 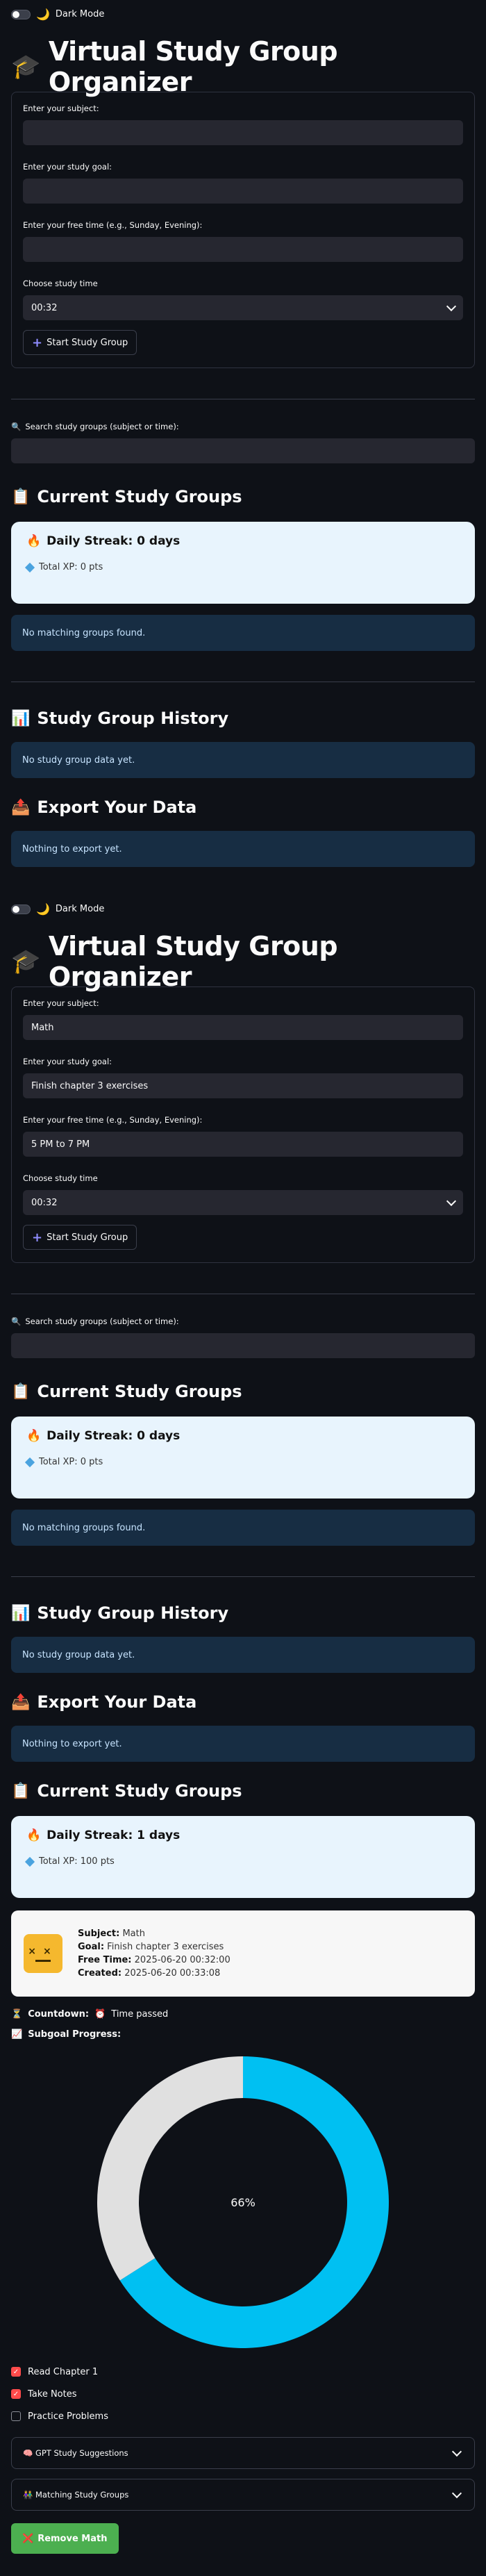 I want to click on no-match-alert: No matching groups found., so click(x=243, y=1528).